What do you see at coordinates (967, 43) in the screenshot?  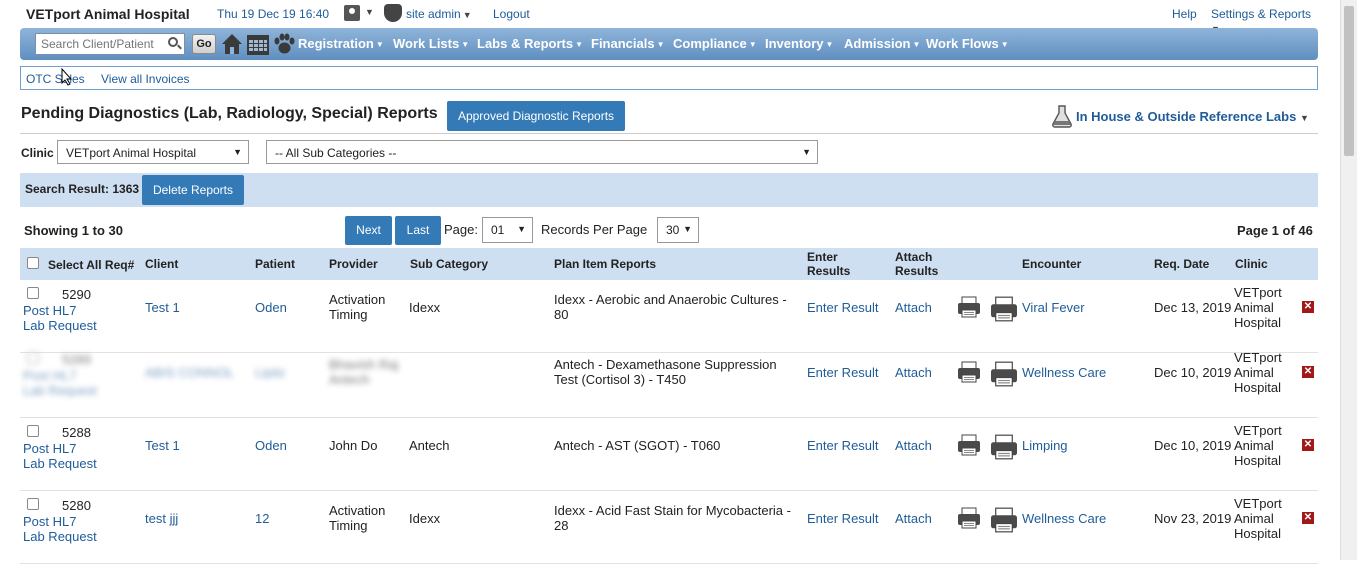 I see `nav-work-flows: Work Flows ▼` at bounding box center [967, 43].